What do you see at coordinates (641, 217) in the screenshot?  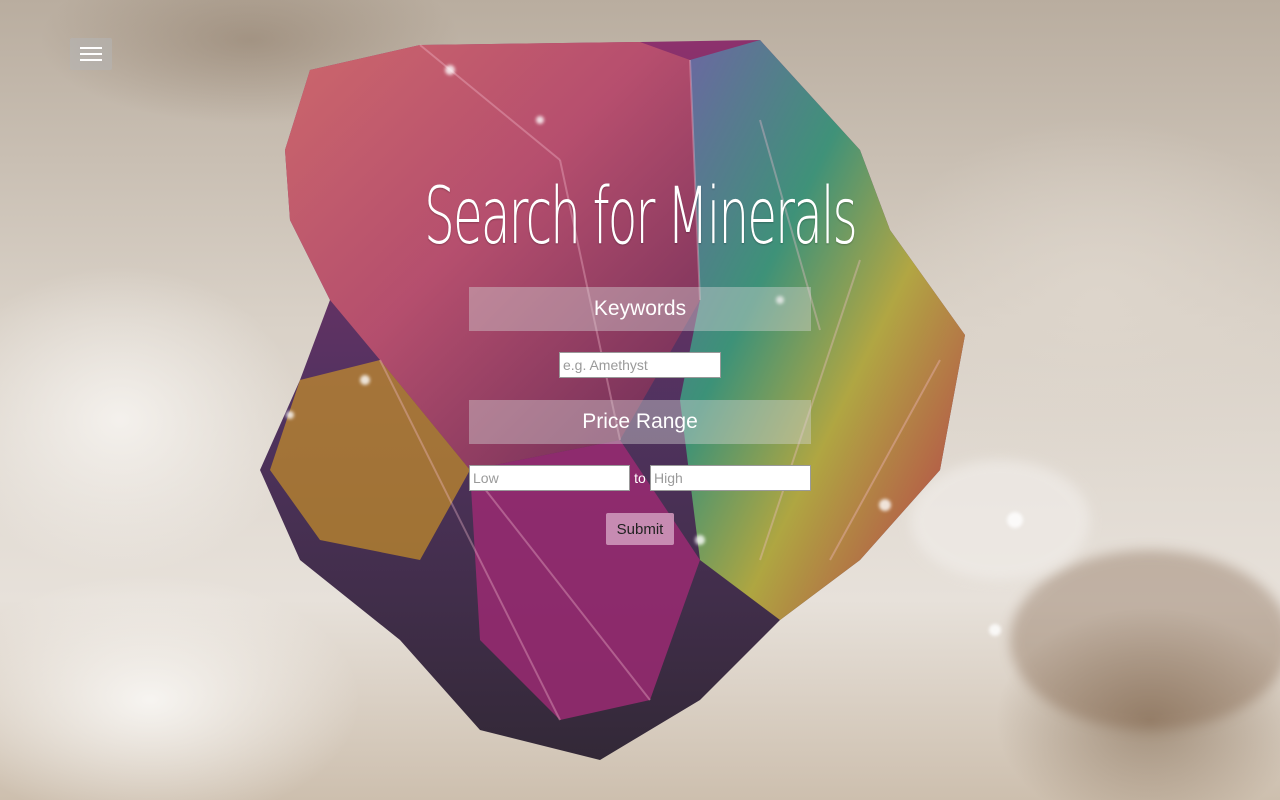 I see `page-title: Search for Minerals` at bounding box center [641, 217].